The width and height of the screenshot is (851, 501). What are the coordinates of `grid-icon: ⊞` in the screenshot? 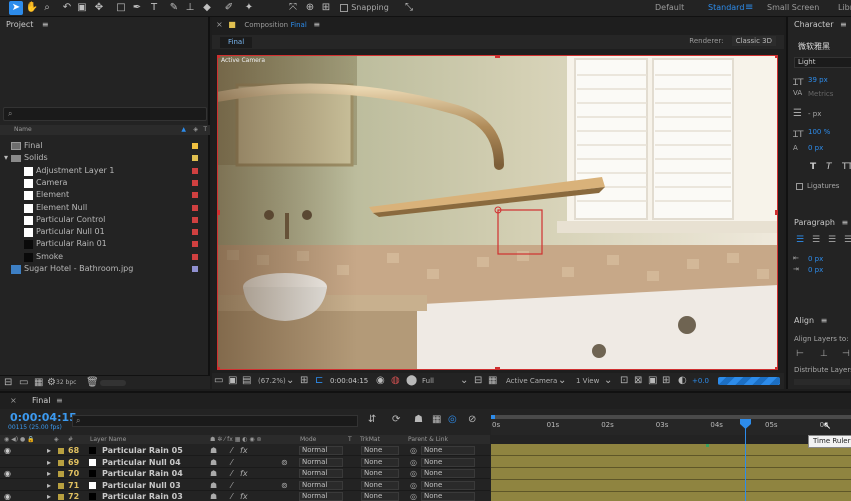 It's located at (304, 381).